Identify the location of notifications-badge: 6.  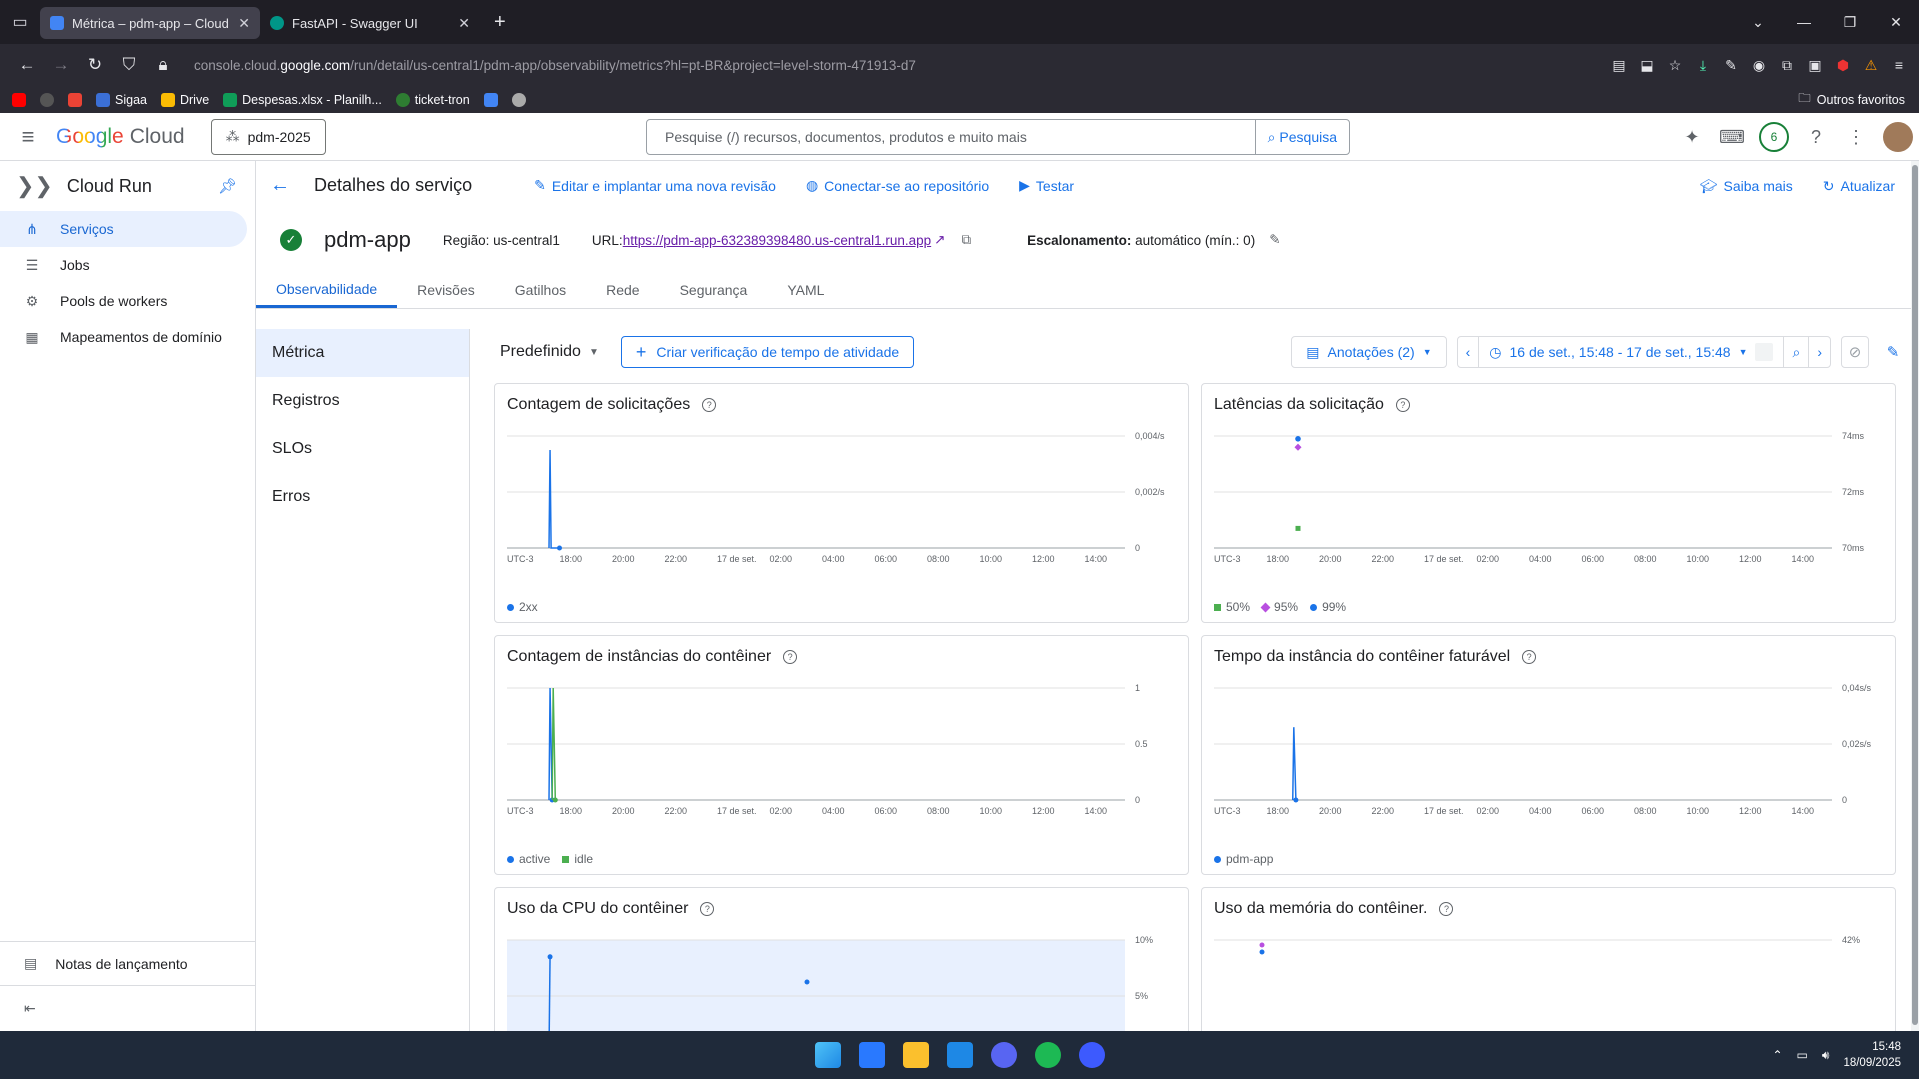
(1774, 137).